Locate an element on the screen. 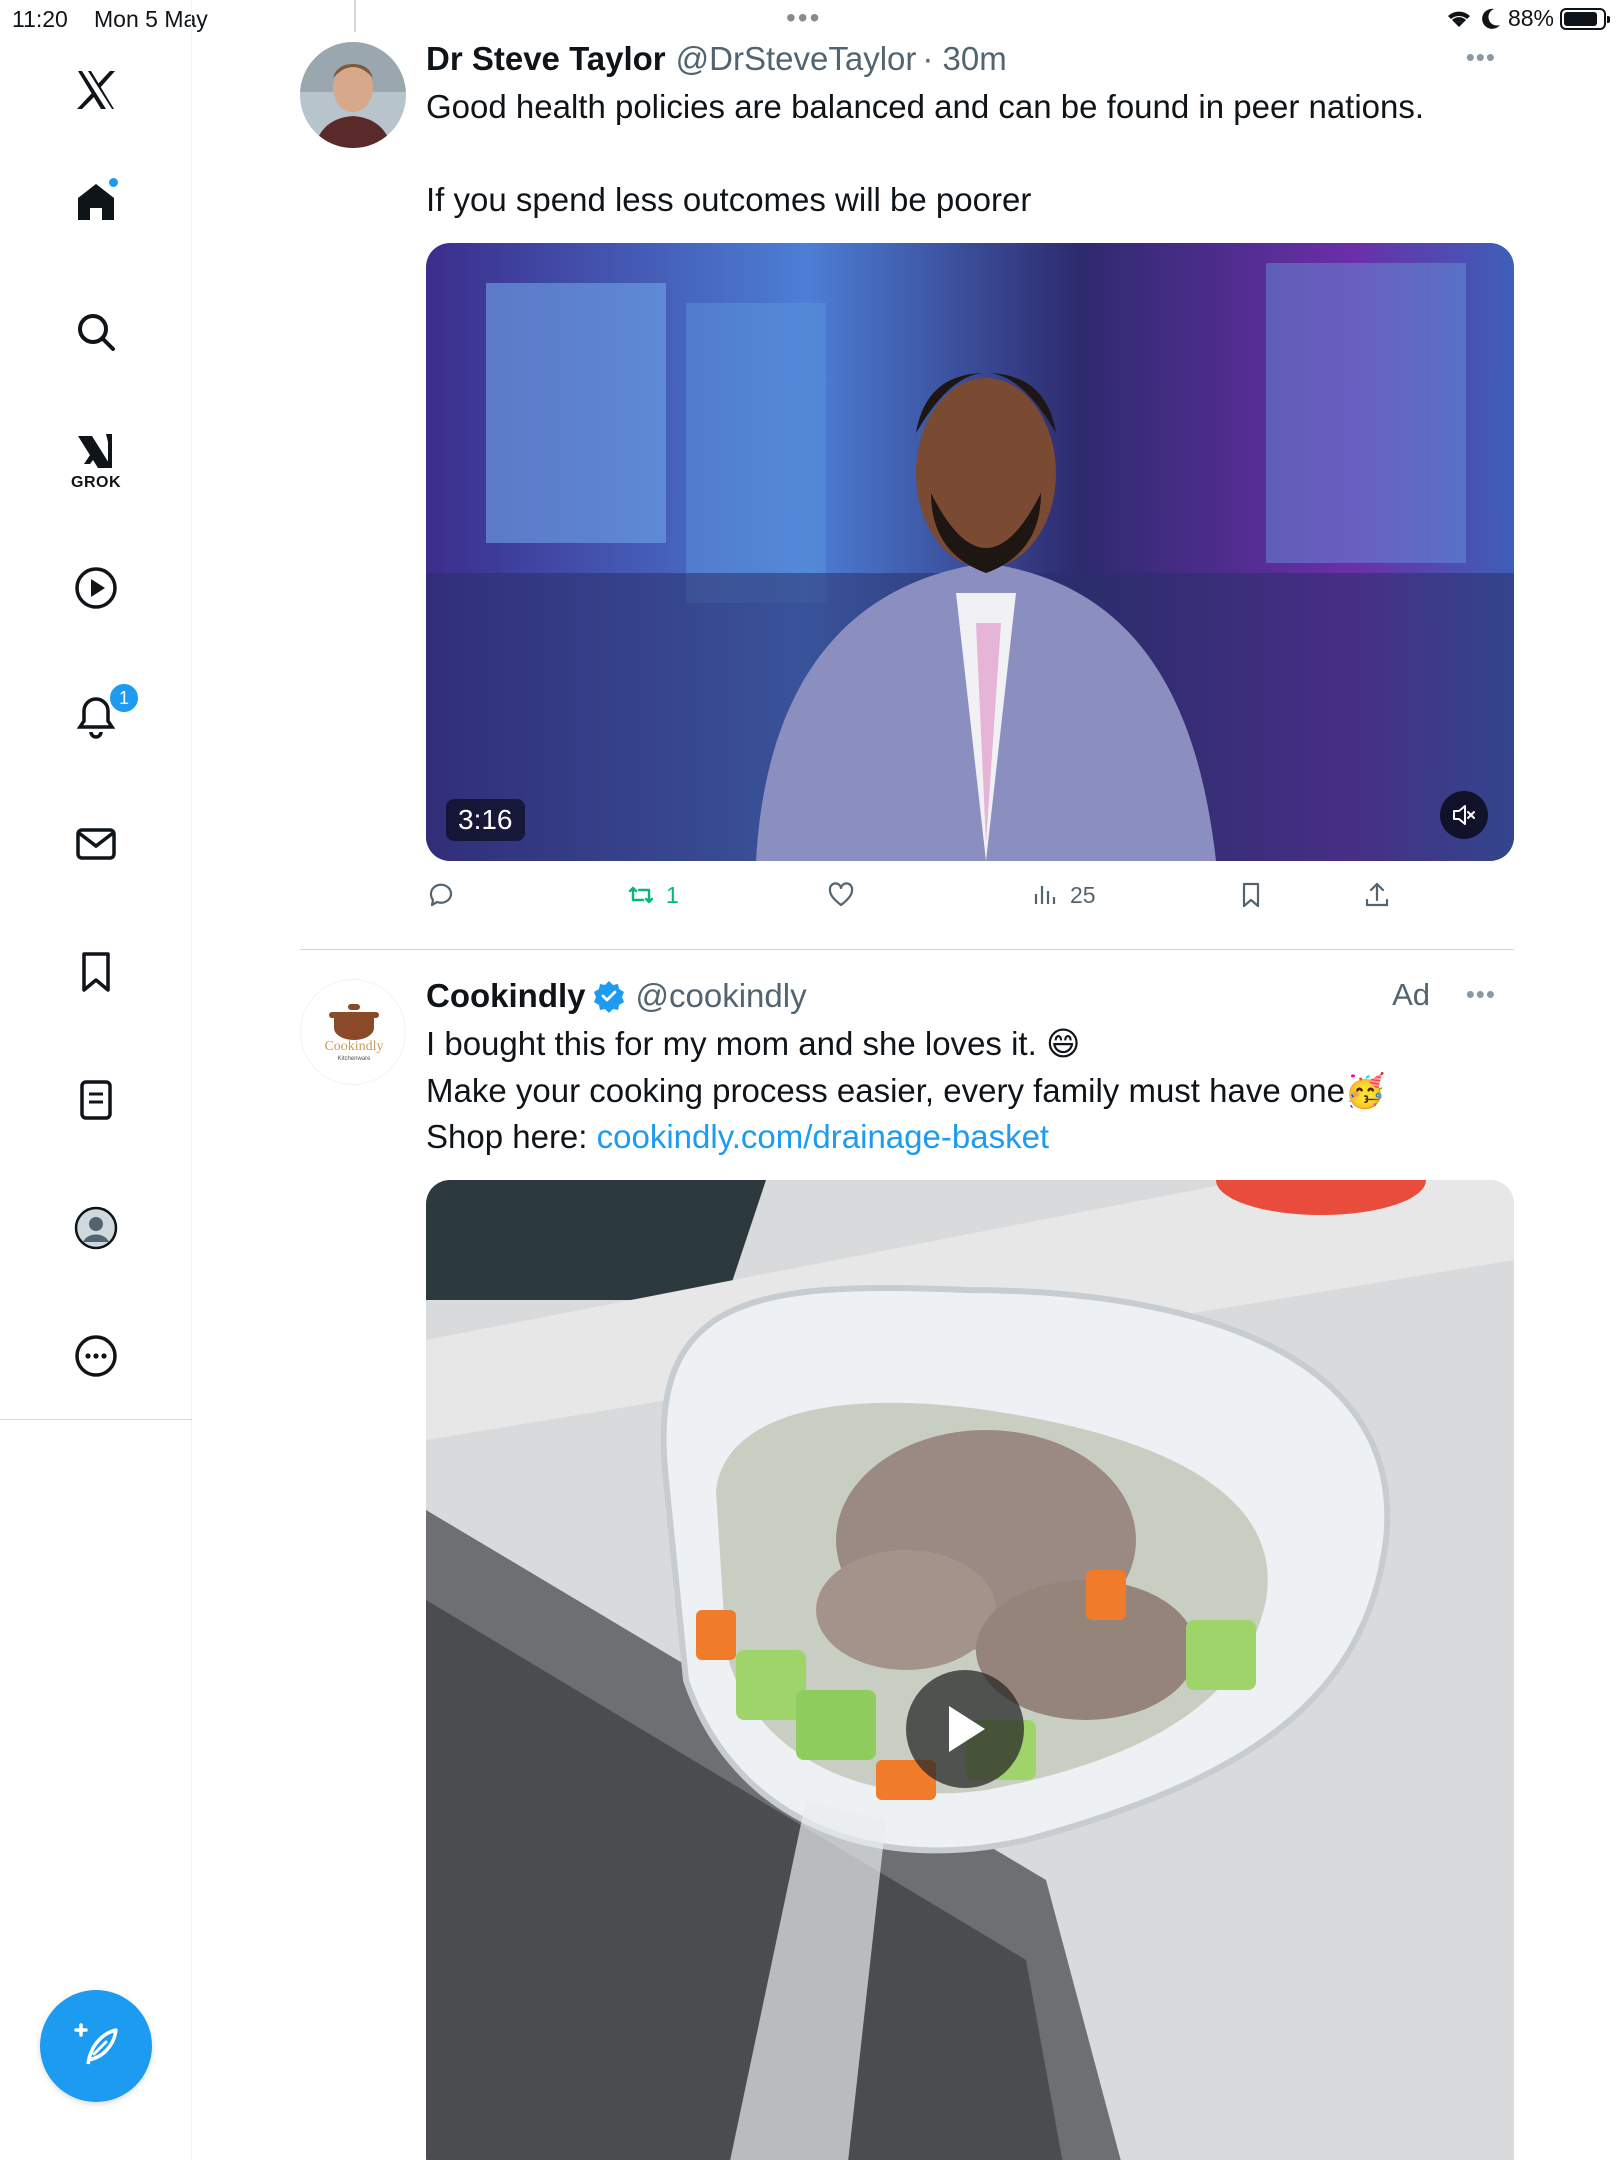  sidebar-item-grok: GROK is located at coordinates (96, 456).